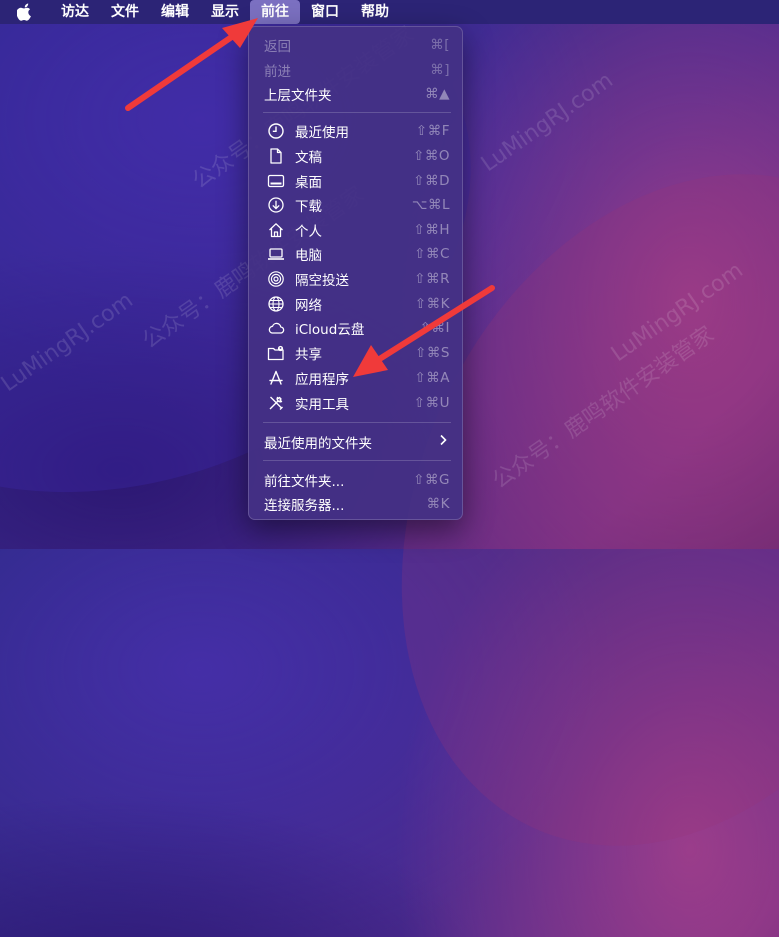 Image resolution: width=779 pixels, height=937 pixels. I want to click on arrow-to-applications, so click(424, 331).